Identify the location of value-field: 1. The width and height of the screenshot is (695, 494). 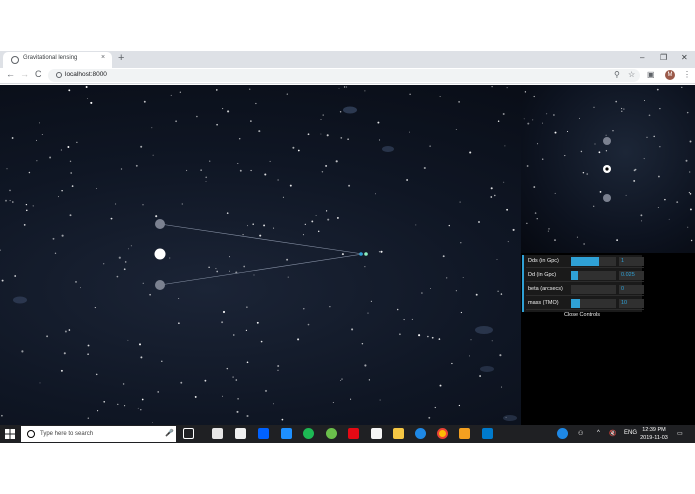
(631, 261).